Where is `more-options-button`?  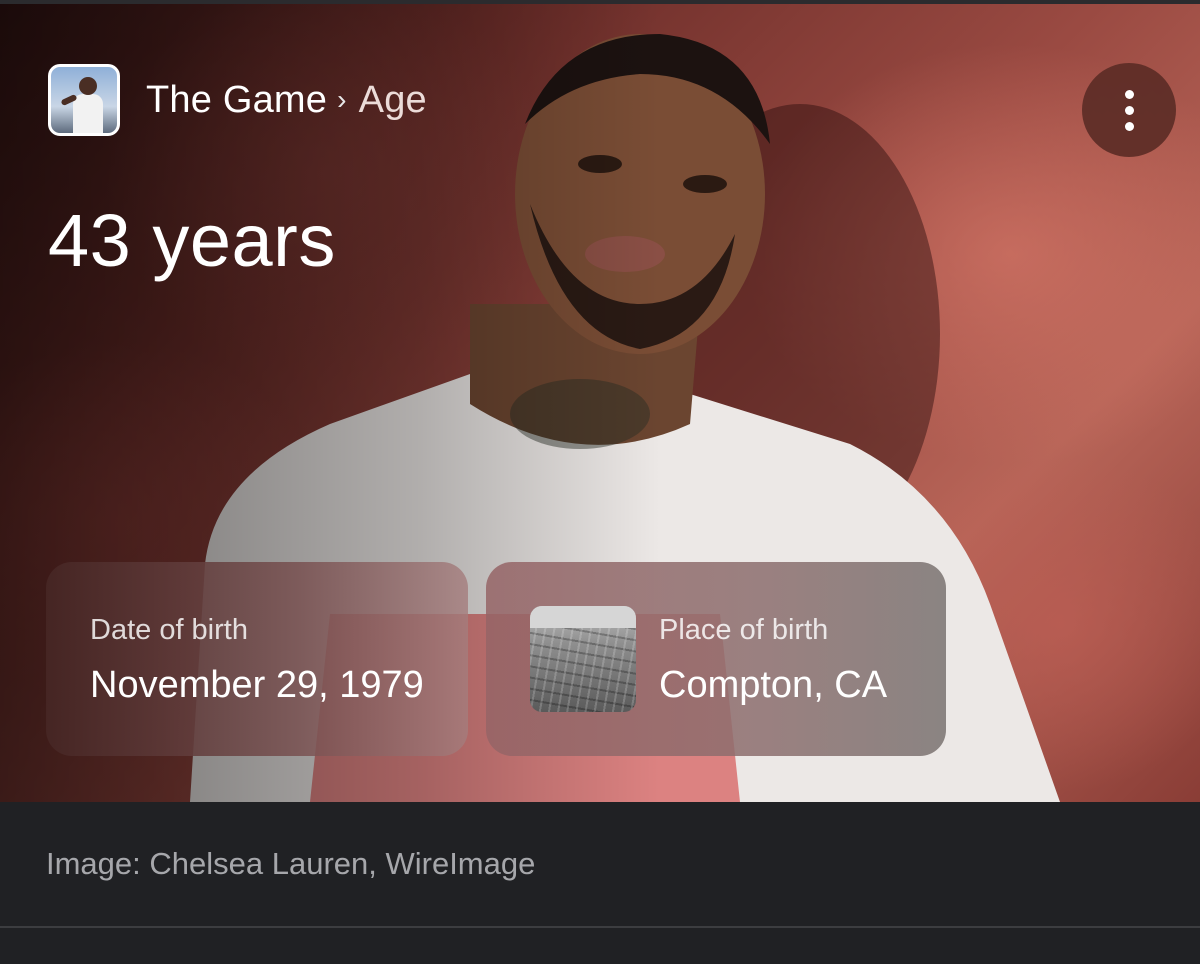 more-options-button is located at coordinates (1129, 110).